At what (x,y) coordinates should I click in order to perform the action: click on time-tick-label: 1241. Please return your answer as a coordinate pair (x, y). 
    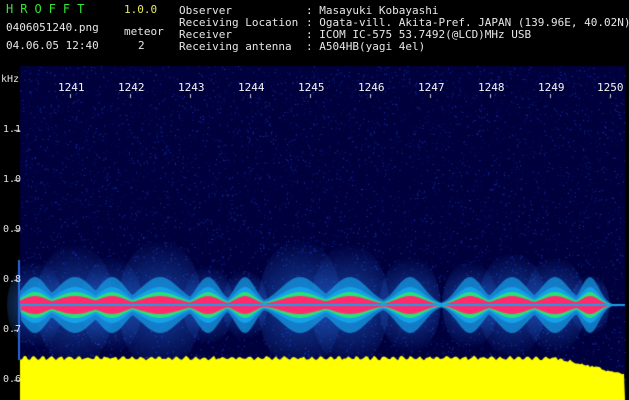
    Looking at the image, I should click on (71, 87).